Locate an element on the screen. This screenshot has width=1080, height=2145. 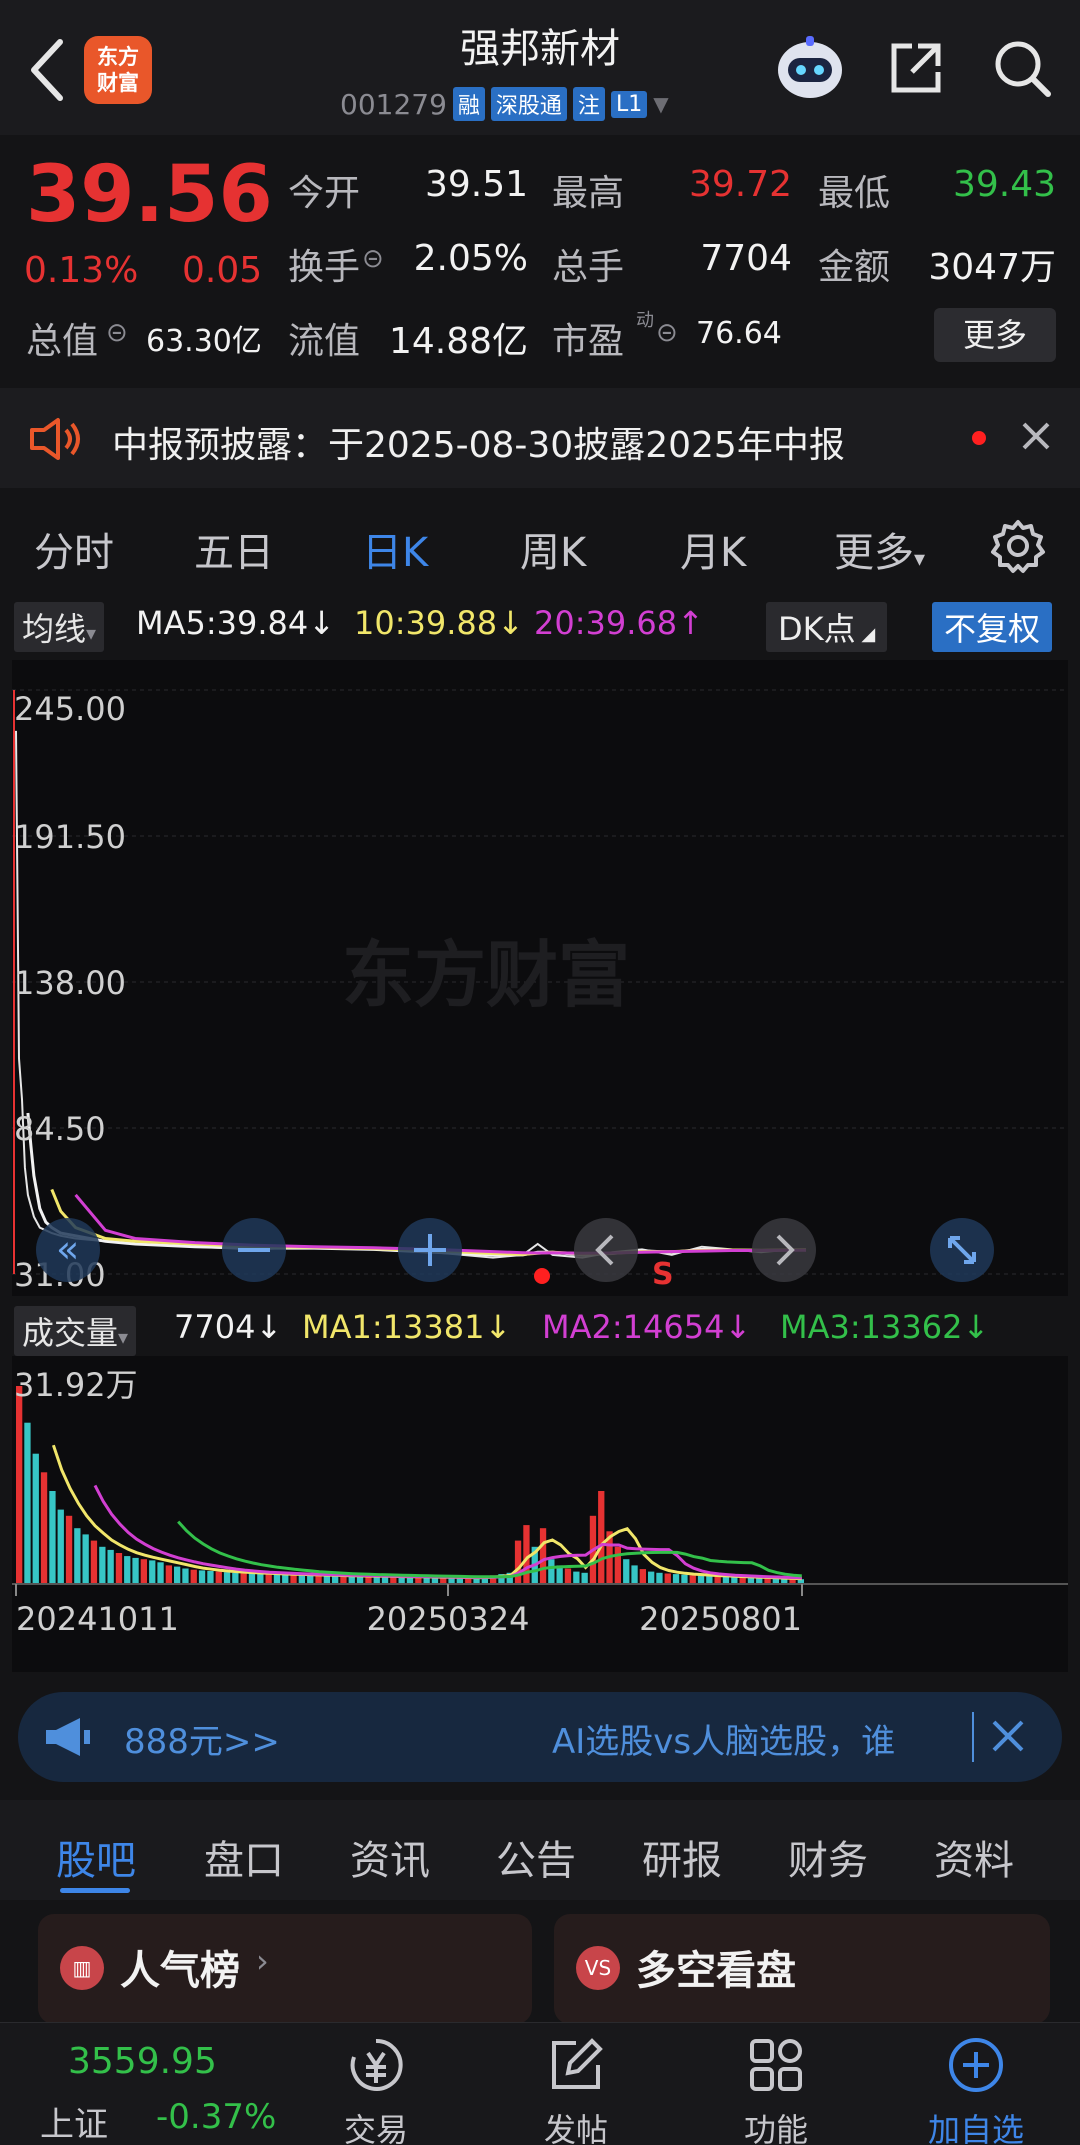
tab-weekly-k: 周K is located at coordinates (553, 549).